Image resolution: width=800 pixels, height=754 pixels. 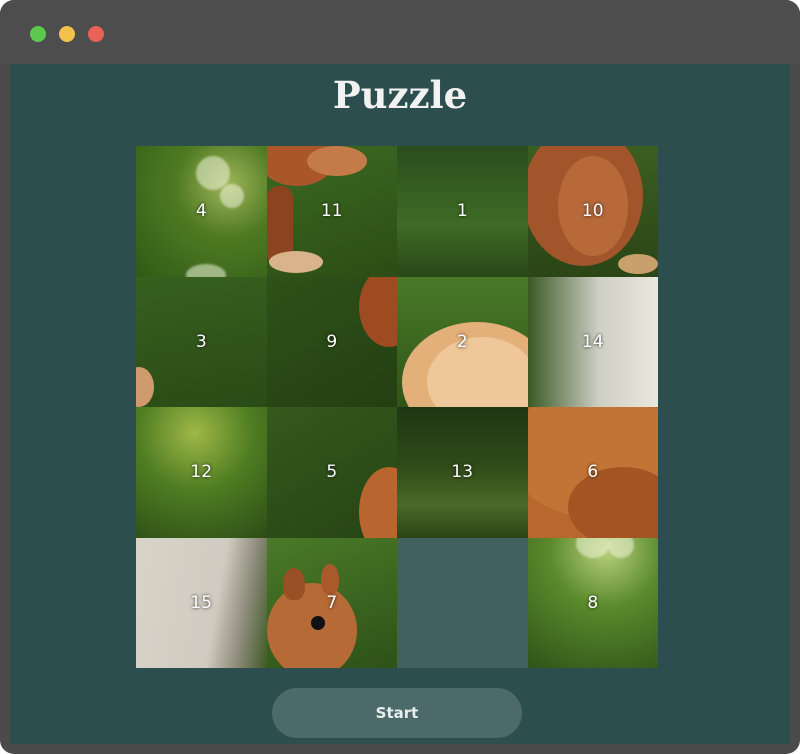 I want to click on puzzle-tile: 4, so click(x=201, y=211).